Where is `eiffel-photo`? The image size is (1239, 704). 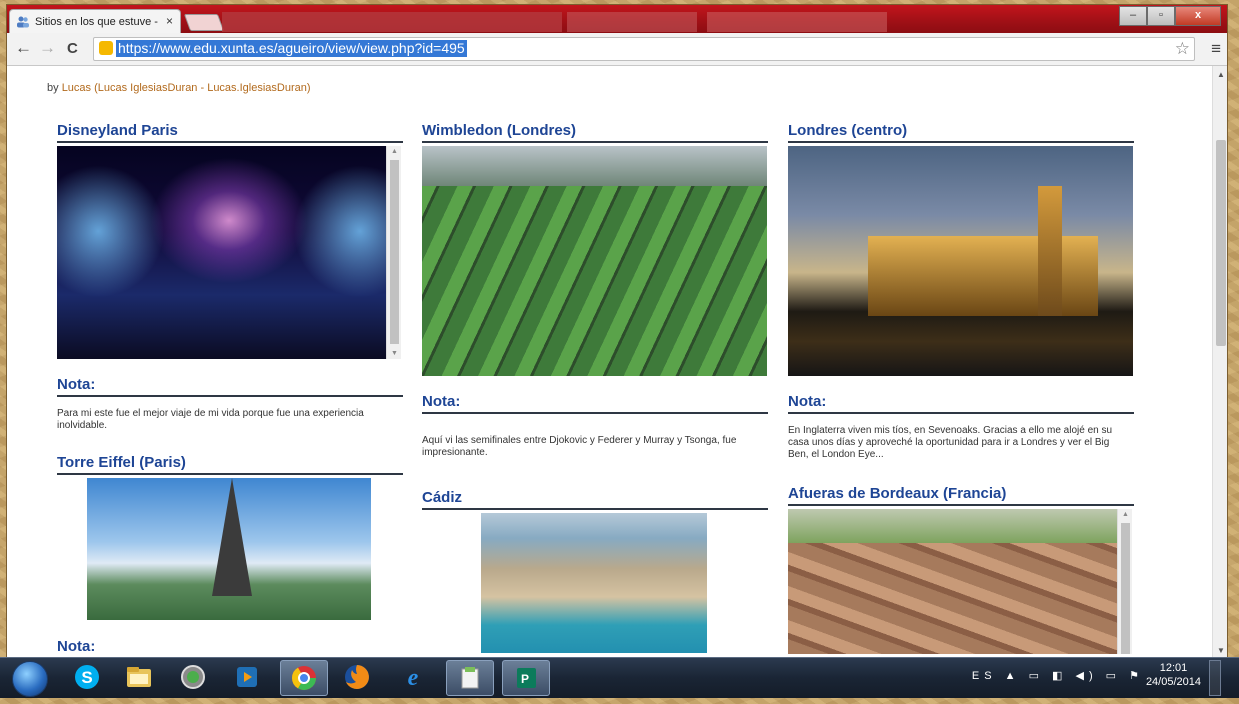
eiffel-photo is located at coordinates (229, 549).